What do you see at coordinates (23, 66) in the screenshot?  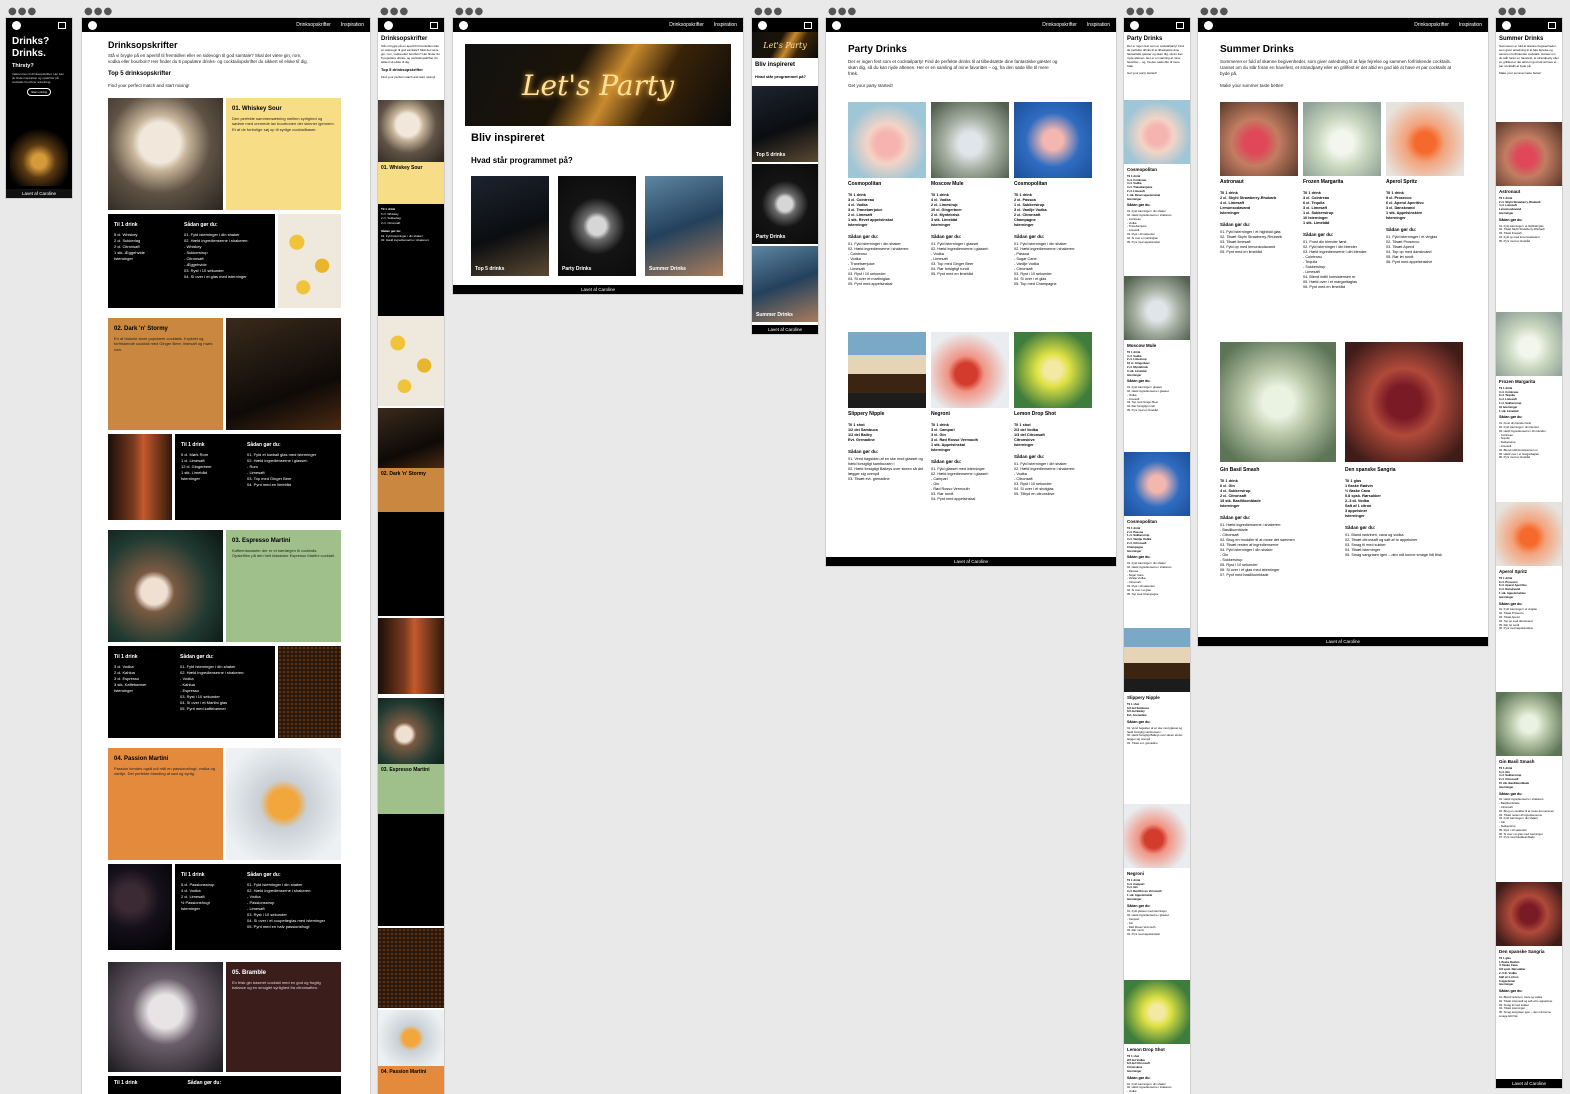 I see `hero-subtitle: Thirsty?` at bounding box center [23, 66].